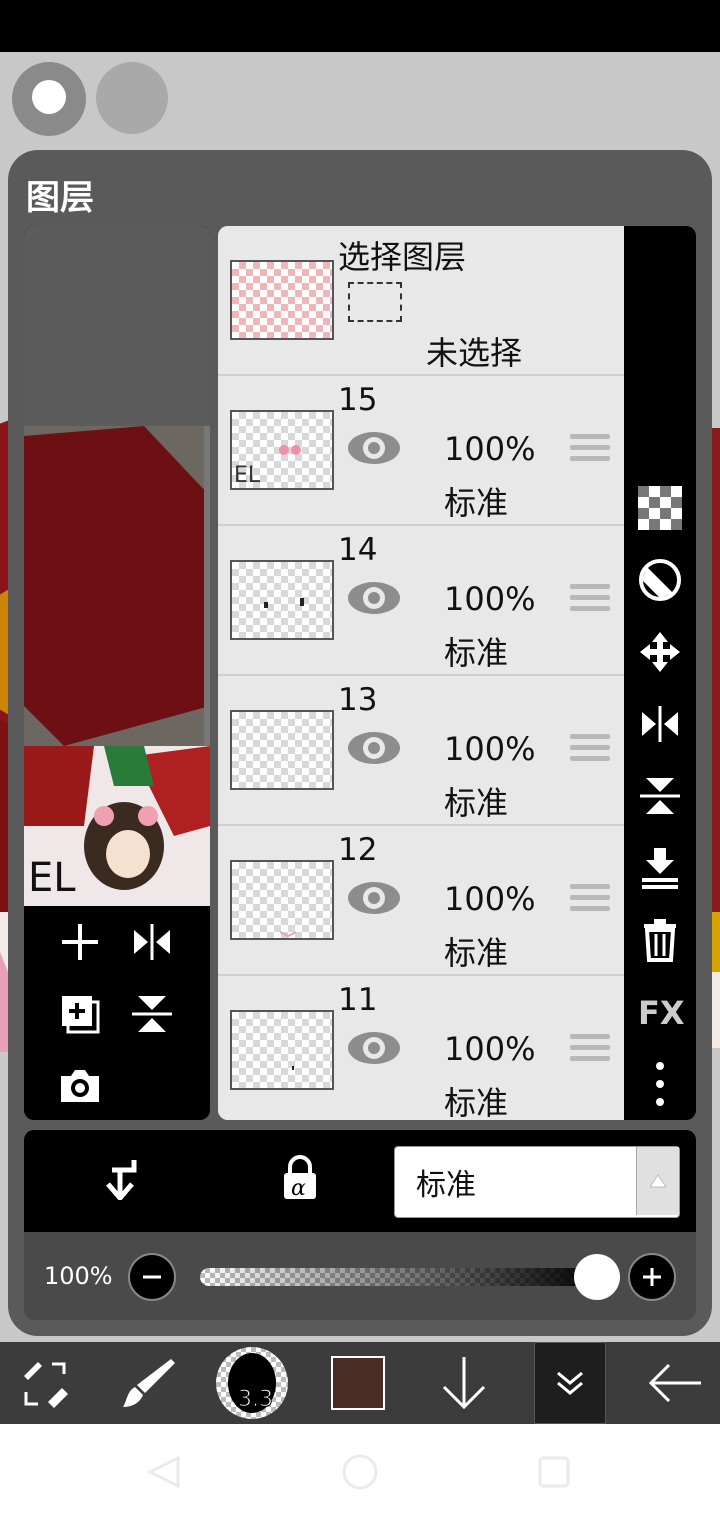 Image resolution: width=720 pixels, height=1520 pixels. Describe the element at coordinates (132, 98) in the screenshot. I see `secondary-circle-button` at that location.